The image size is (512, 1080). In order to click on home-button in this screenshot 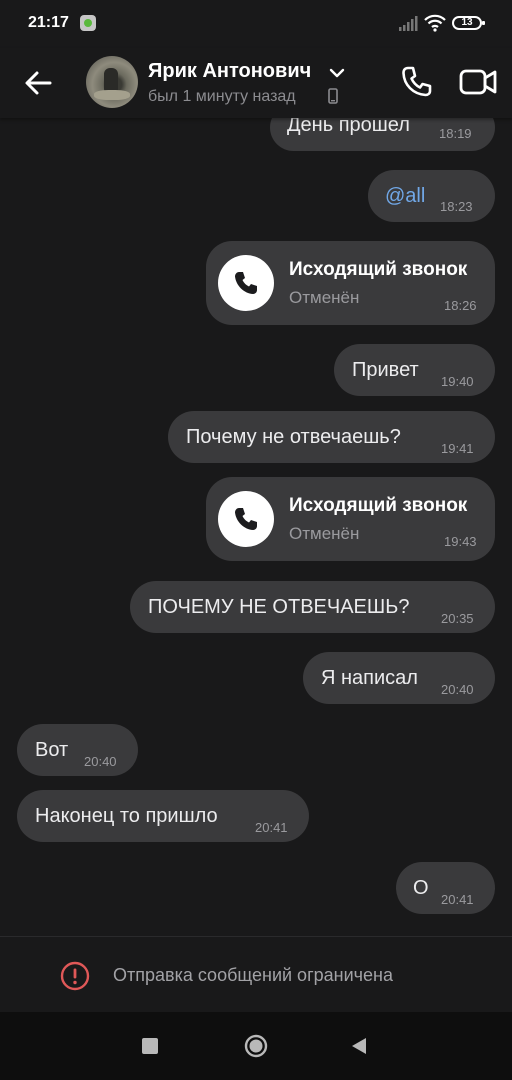, I will do `click(256, 1046)`.